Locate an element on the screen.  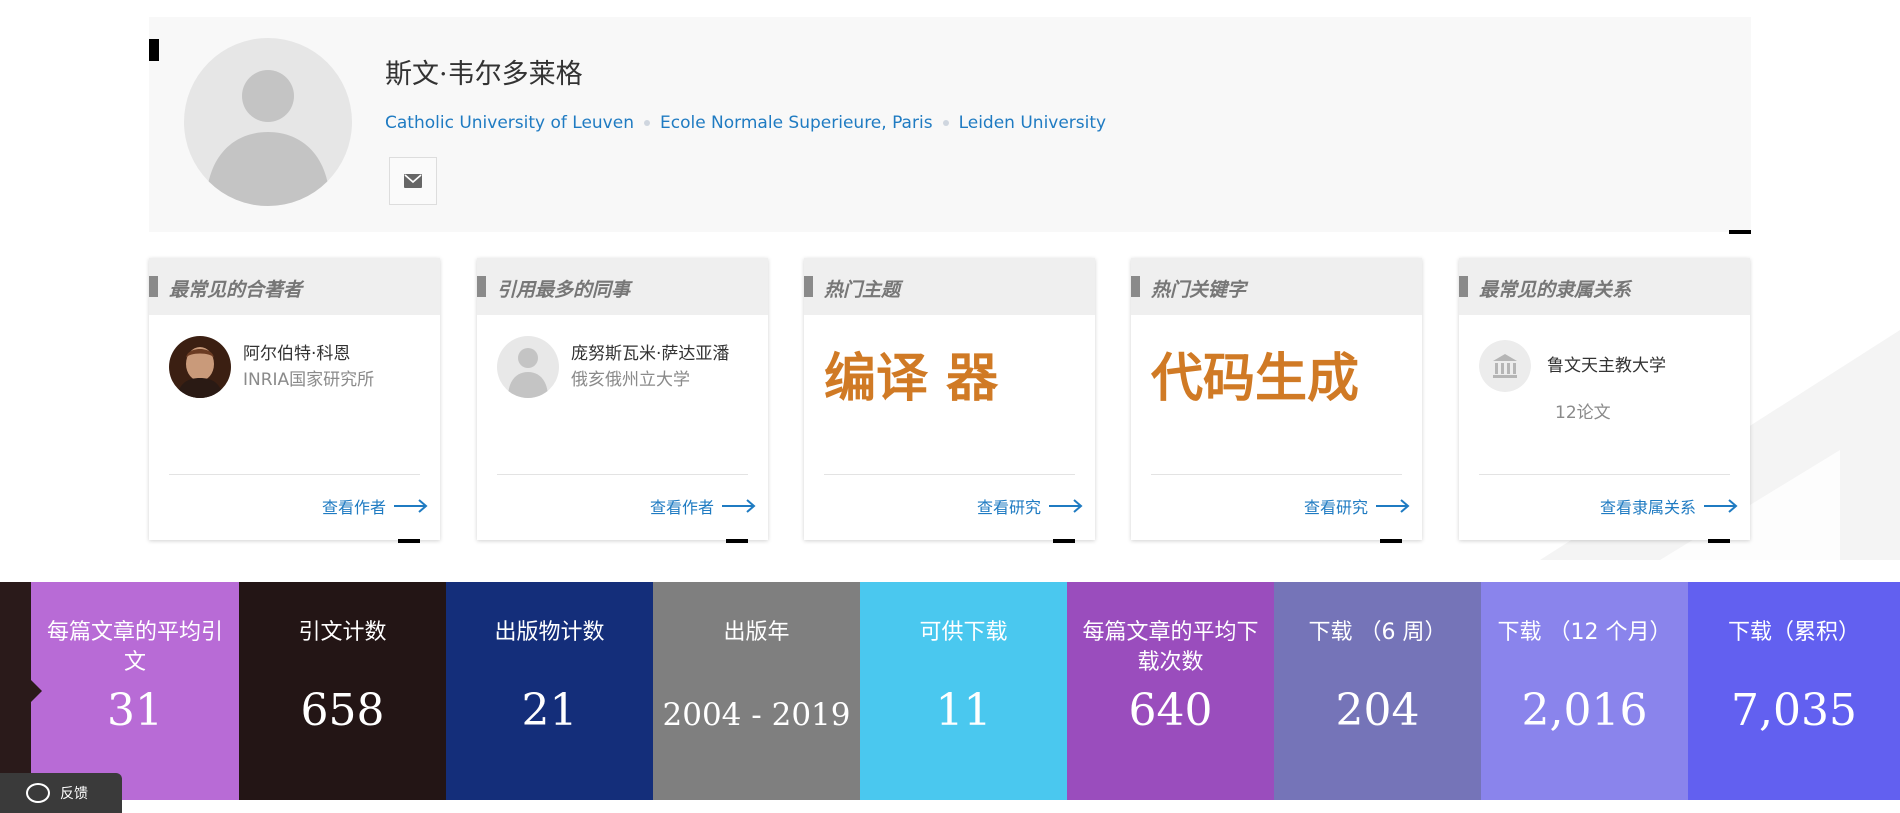
stat-value: 2,016 is located at coordinates (1584, 710).